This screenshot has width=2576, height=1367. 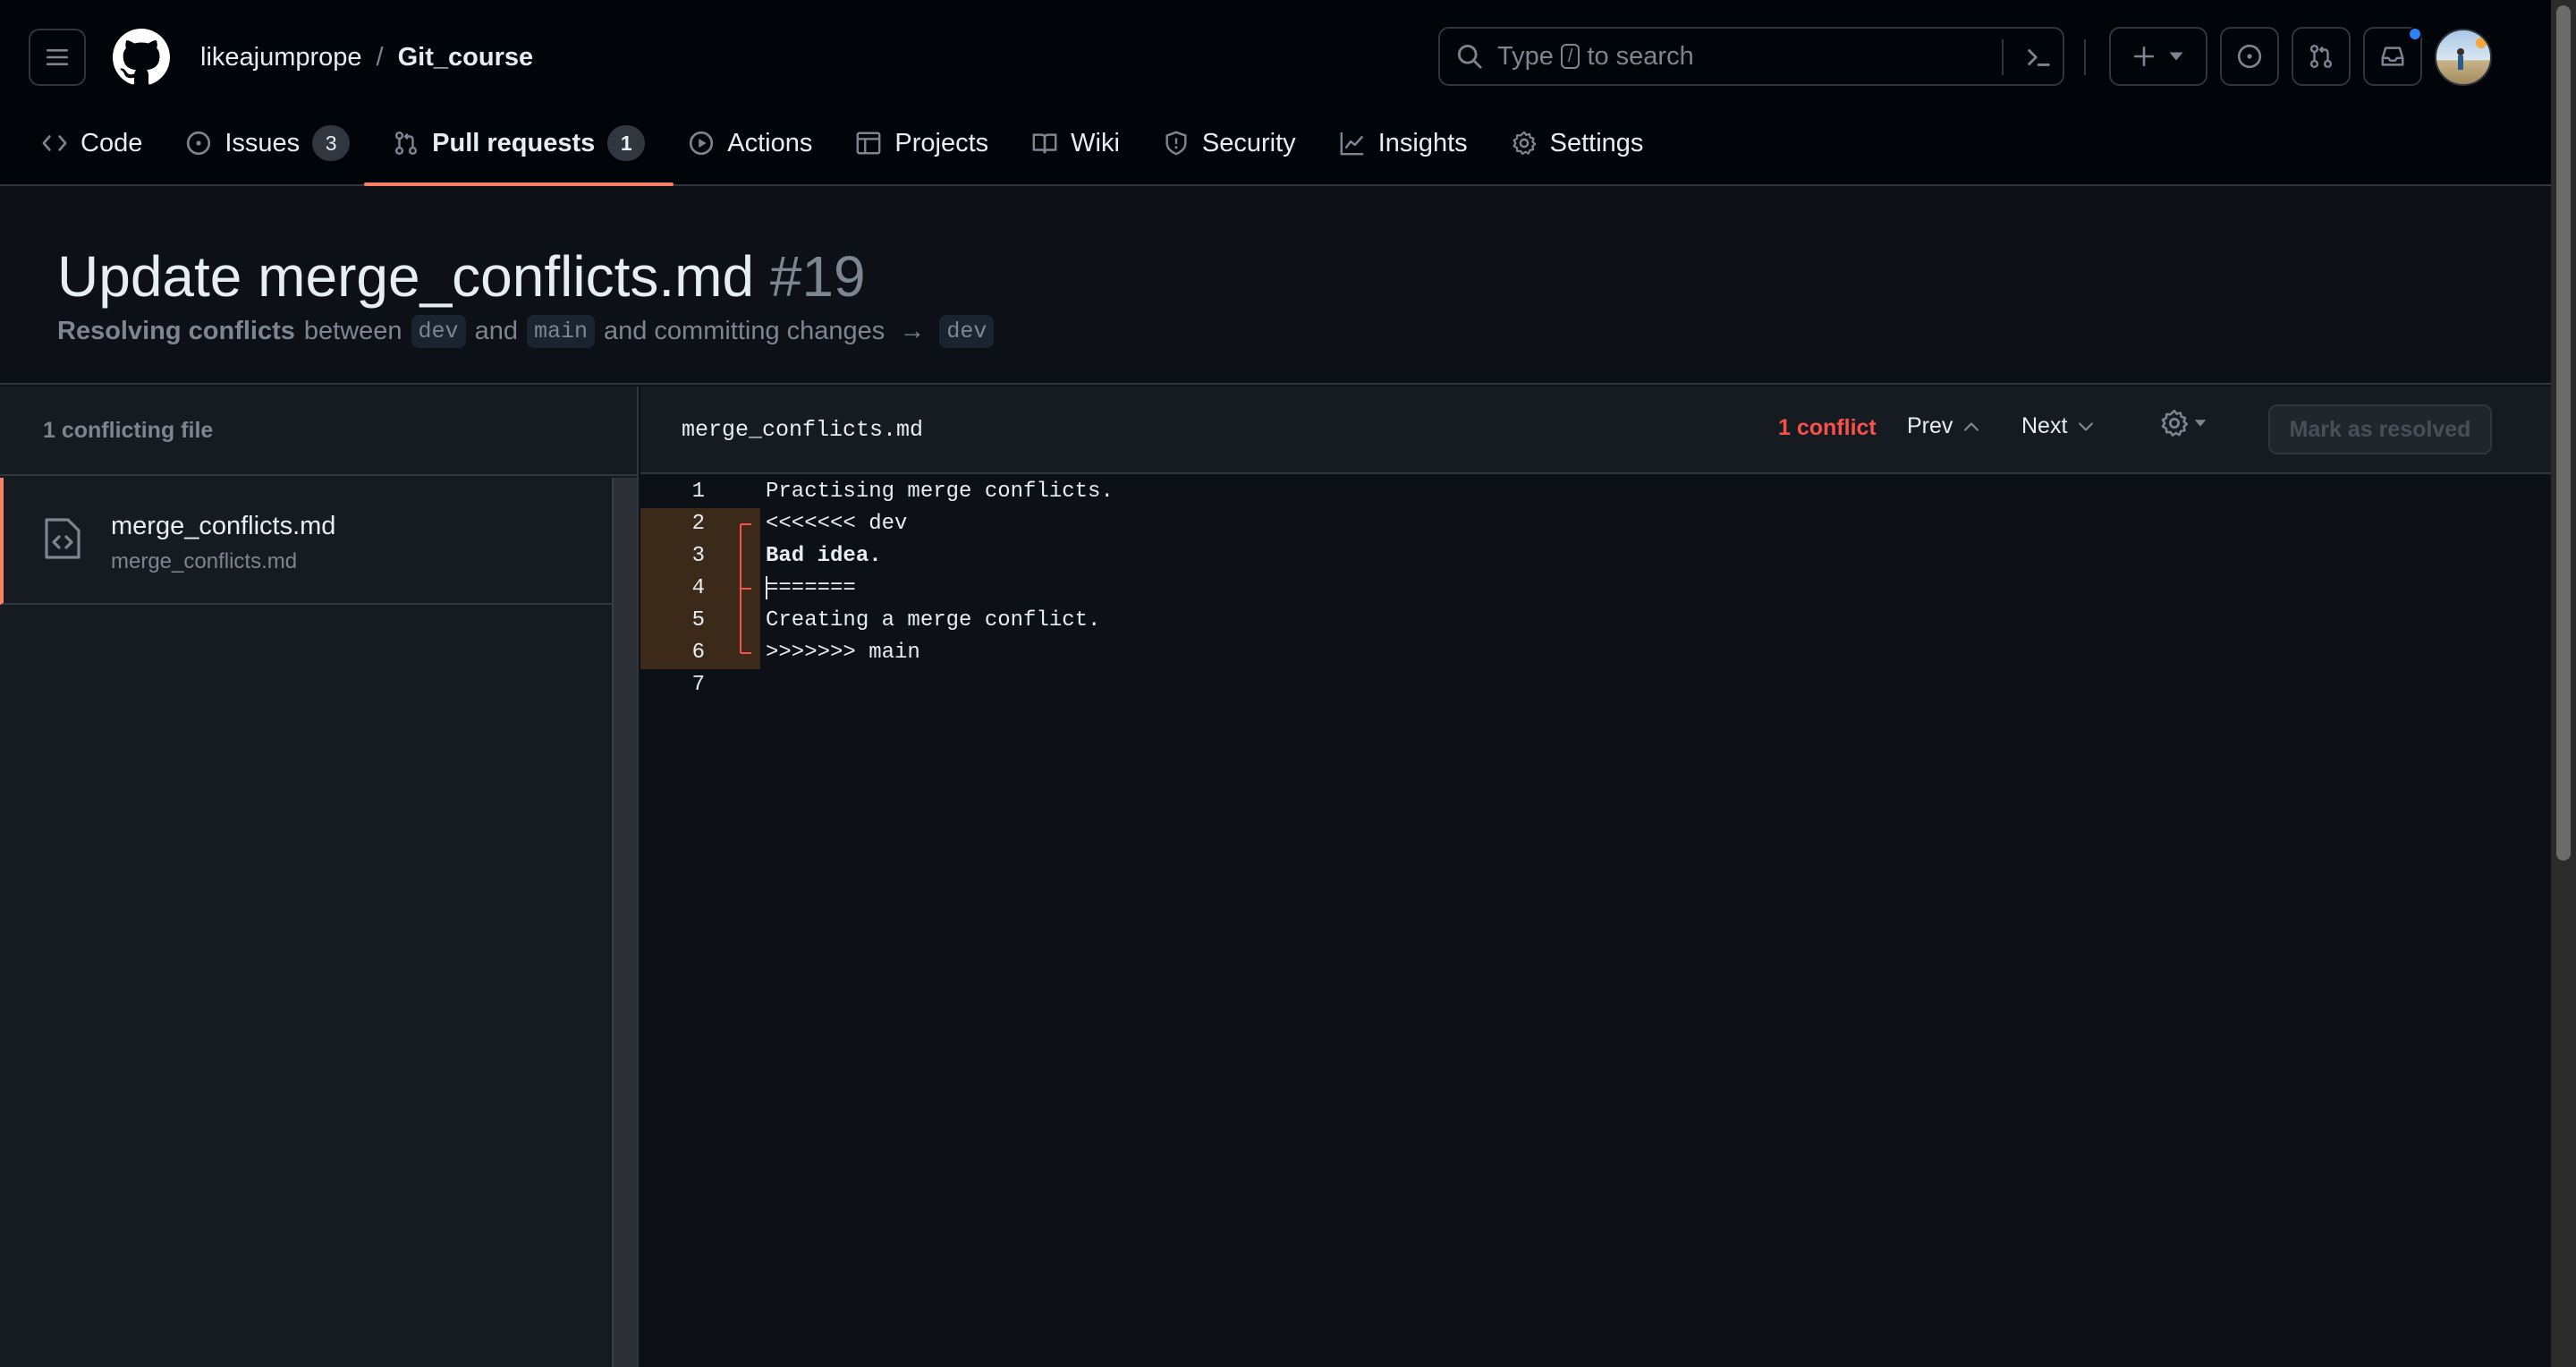 What do you see at coordinates (2415, 34) in the screenshot?
I see `notification-indicator` at bounding box center [2415, 34].